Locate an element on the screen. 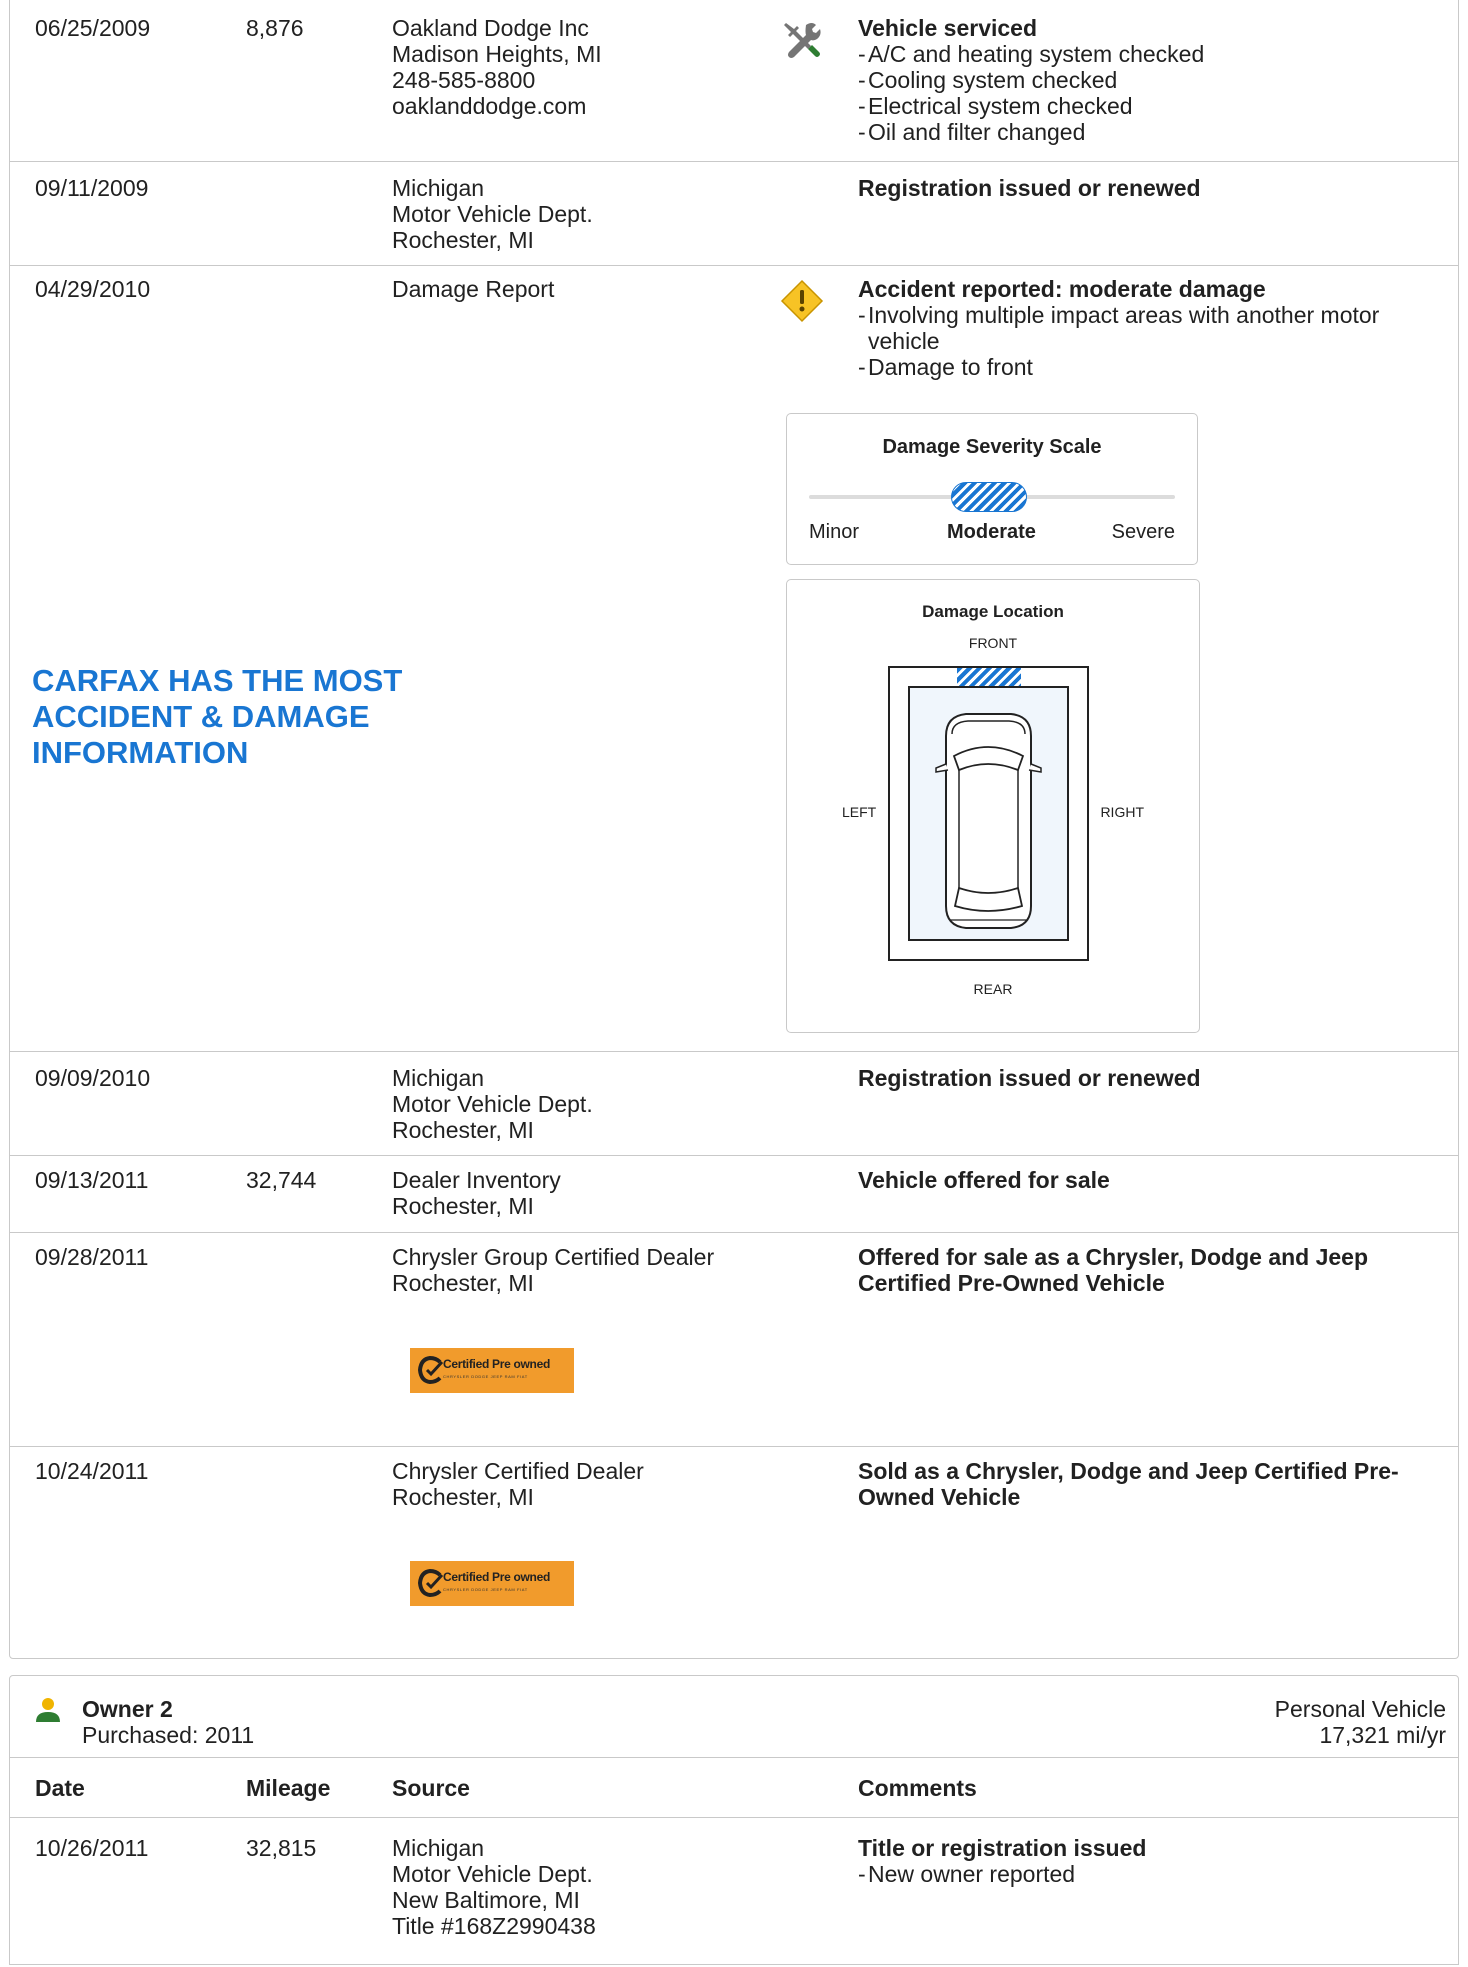 This screenshot has width=1468, height=1967. column-header-date: Date is located at coordinates (60, 1788).